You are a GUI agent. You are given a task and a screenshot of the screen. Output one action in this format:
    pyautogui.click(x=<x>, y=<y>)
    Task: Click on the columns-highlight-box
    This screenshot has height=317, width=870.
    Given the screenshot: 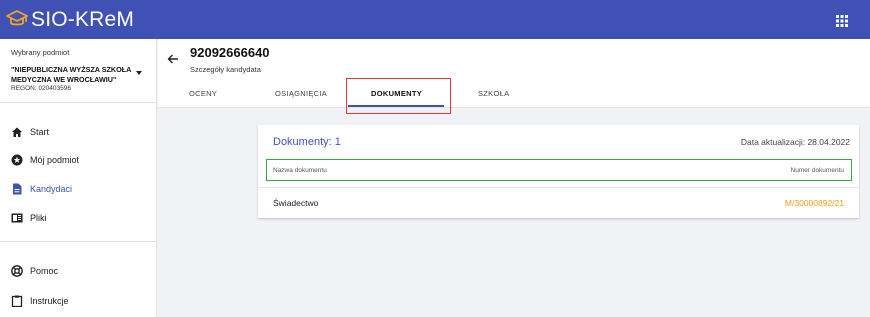 What is the action you would take?
    pyautogui.click(x=559, y=170)
    